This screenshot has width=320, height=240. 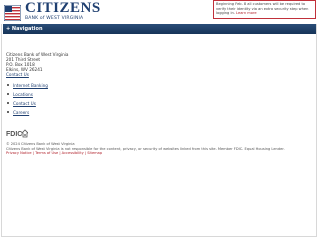 I want to click on list-item: Internet Banking, so click(x=27, y=85).